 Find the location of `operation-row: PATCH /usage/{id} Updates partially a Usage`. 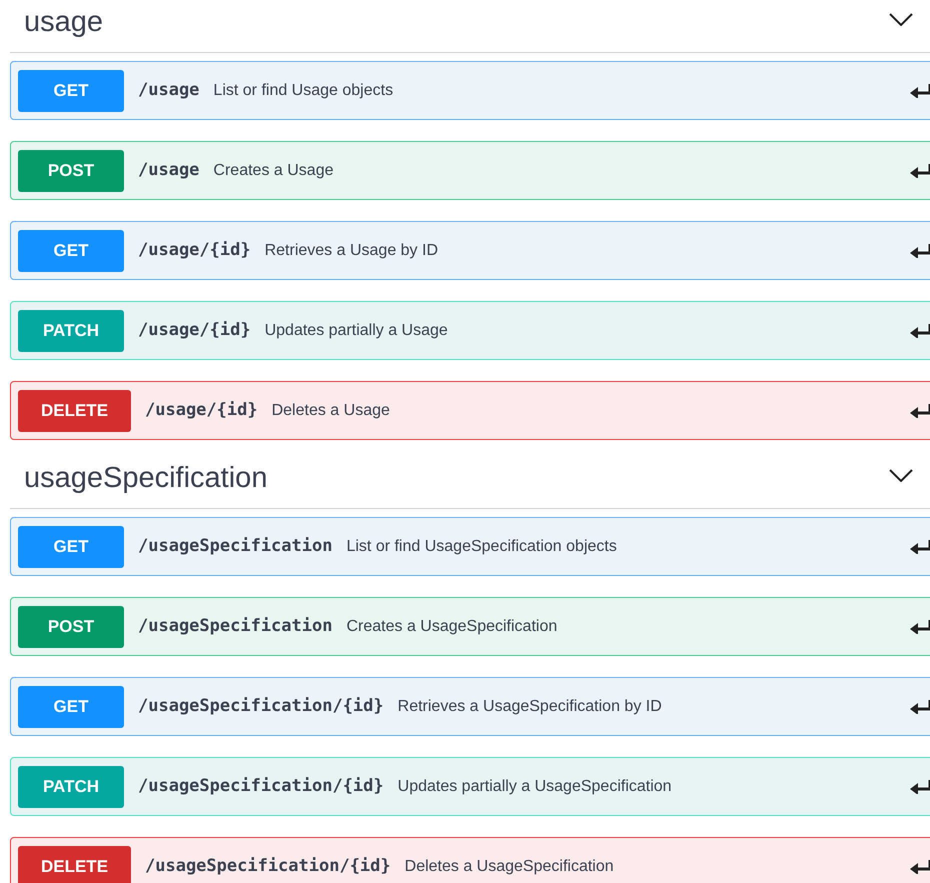

operation-row: PATCH /usage/{id} Updates partially a Usage is located at coordinates (470, 330).